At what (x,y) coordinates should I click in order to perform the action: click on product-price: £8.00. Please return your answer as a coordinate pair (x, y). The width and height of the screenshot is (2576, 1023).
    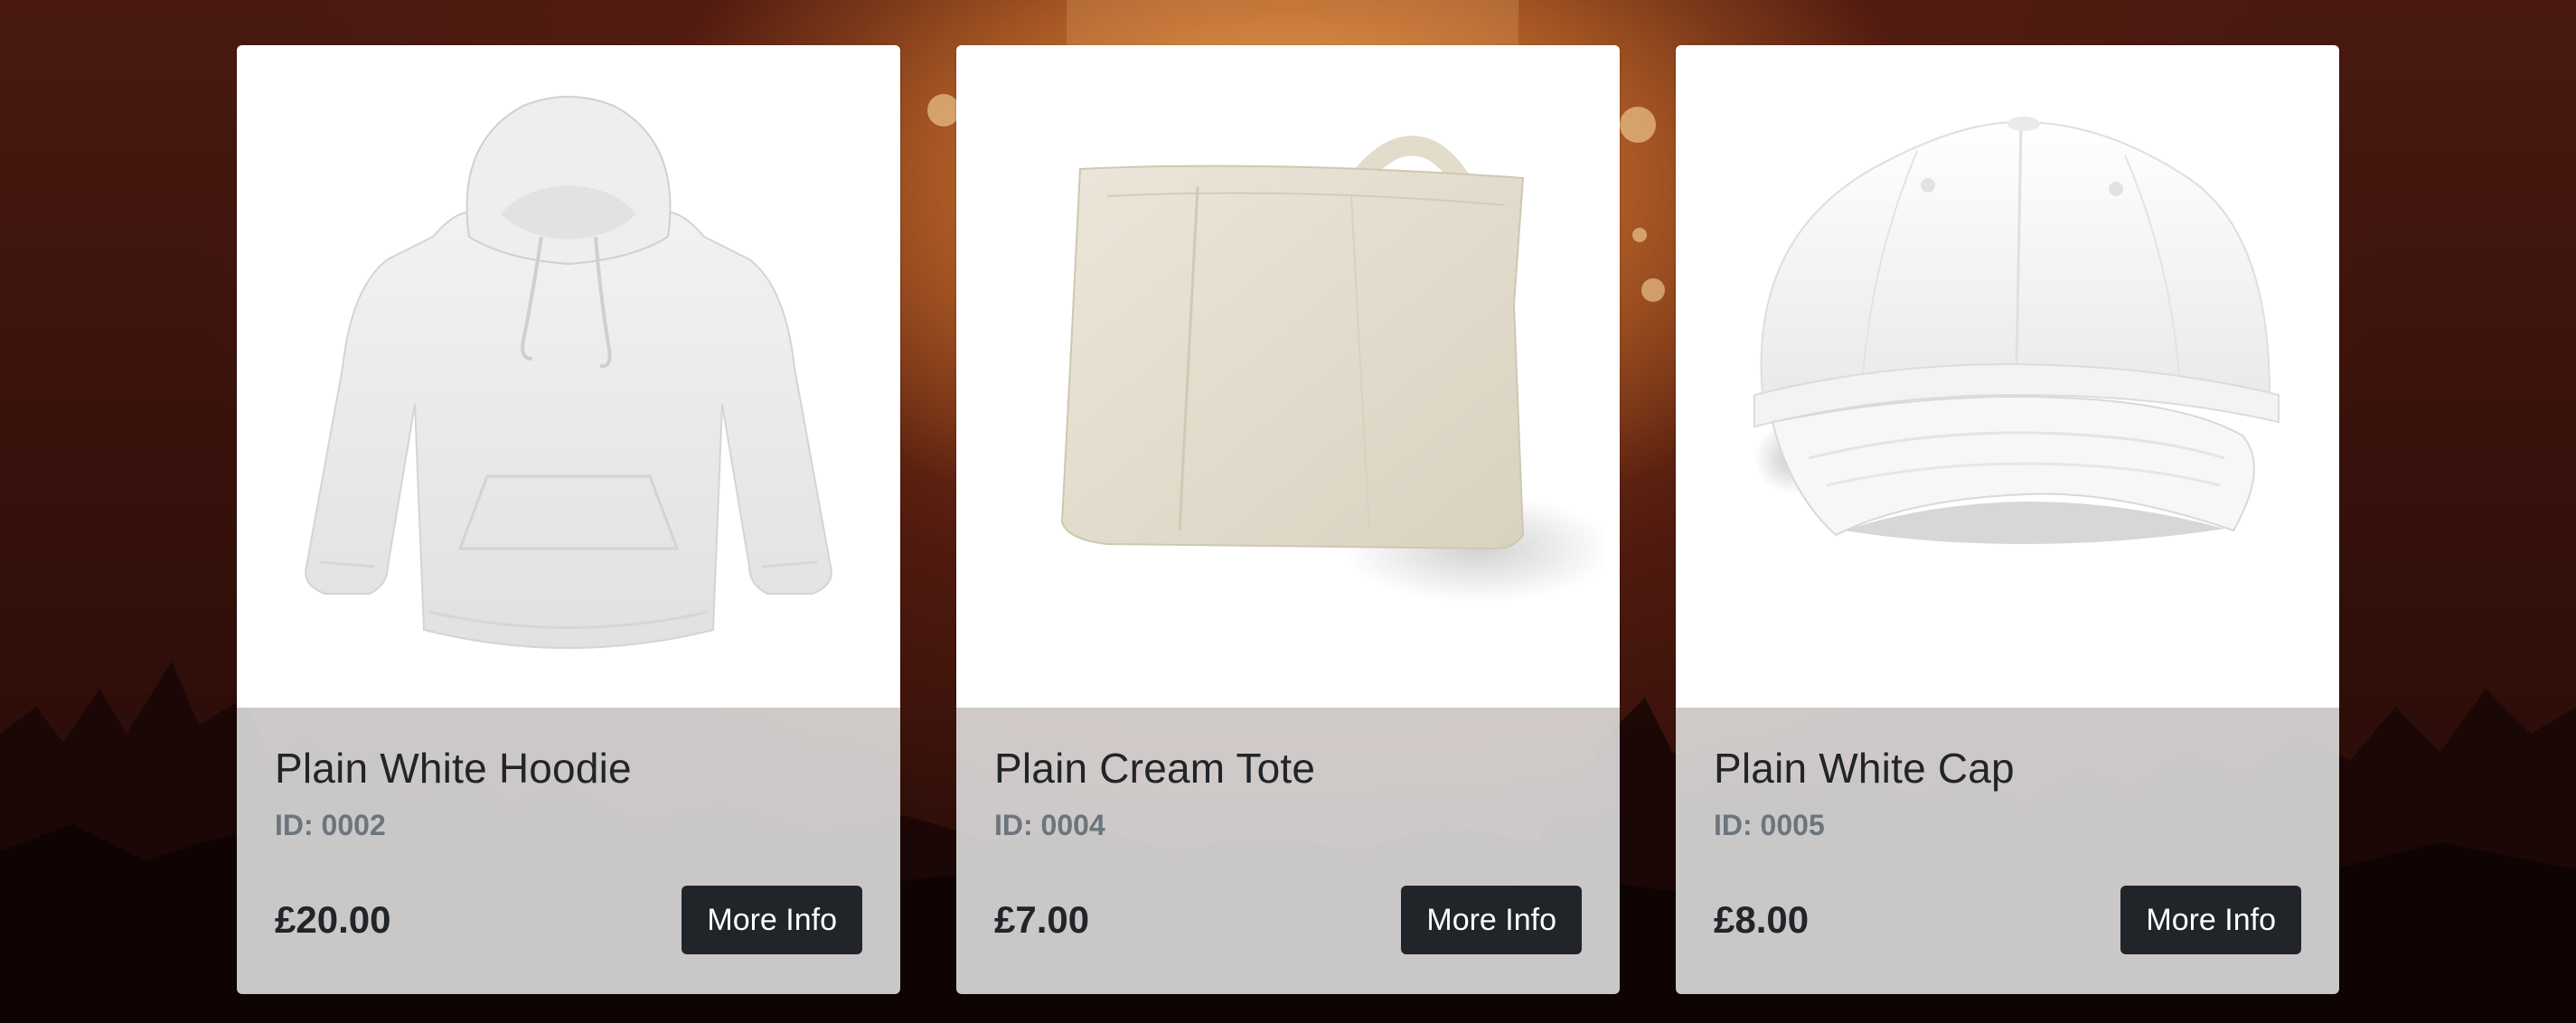
    Looking at the image, I should click on (1762, 919).